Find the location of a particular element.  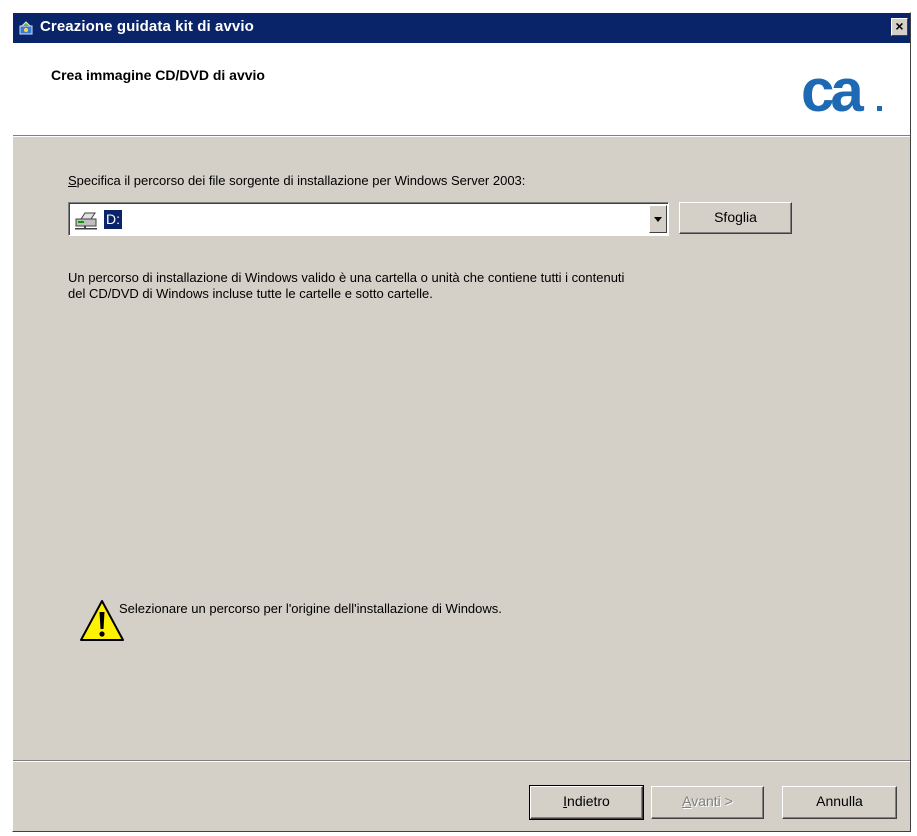

back-button: Indietro is located at coordinates (586, 802).